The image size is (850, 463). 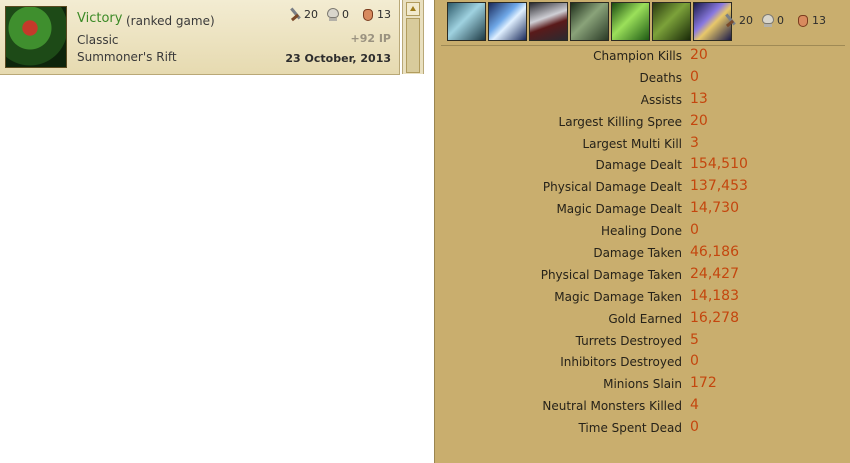 I want to click on stat-label: Turrets Destroyed, so click(x=628, y=340).